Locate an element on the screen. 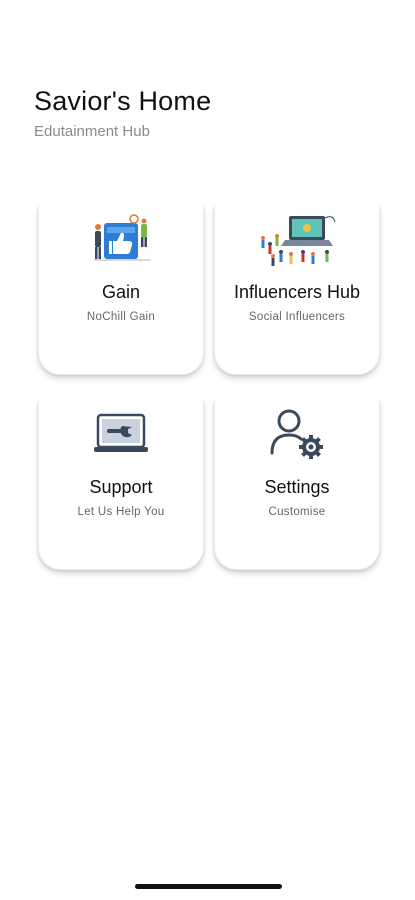 The width and height of the screenshot is (415, 900). influencers-laptop-illustration-icon is located at coordinates (297, 239).